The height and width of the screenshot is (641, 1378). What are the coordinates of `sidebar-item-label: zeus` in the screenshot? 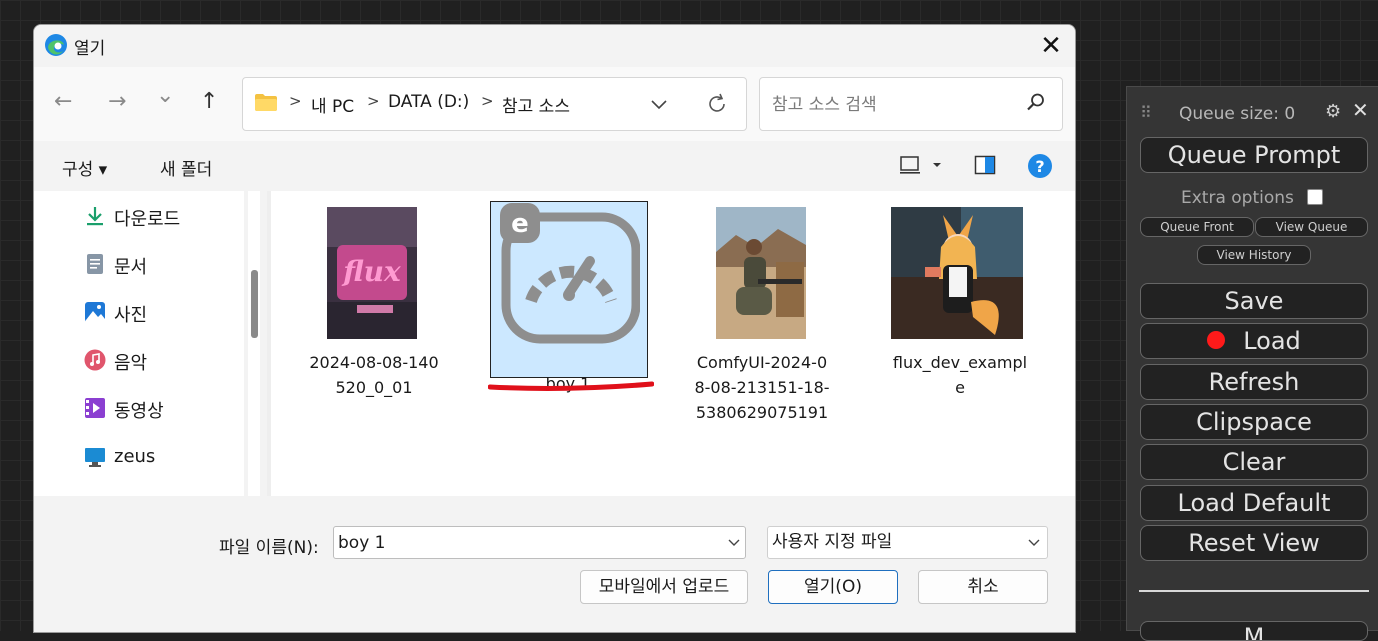 It's located at (135, 456).